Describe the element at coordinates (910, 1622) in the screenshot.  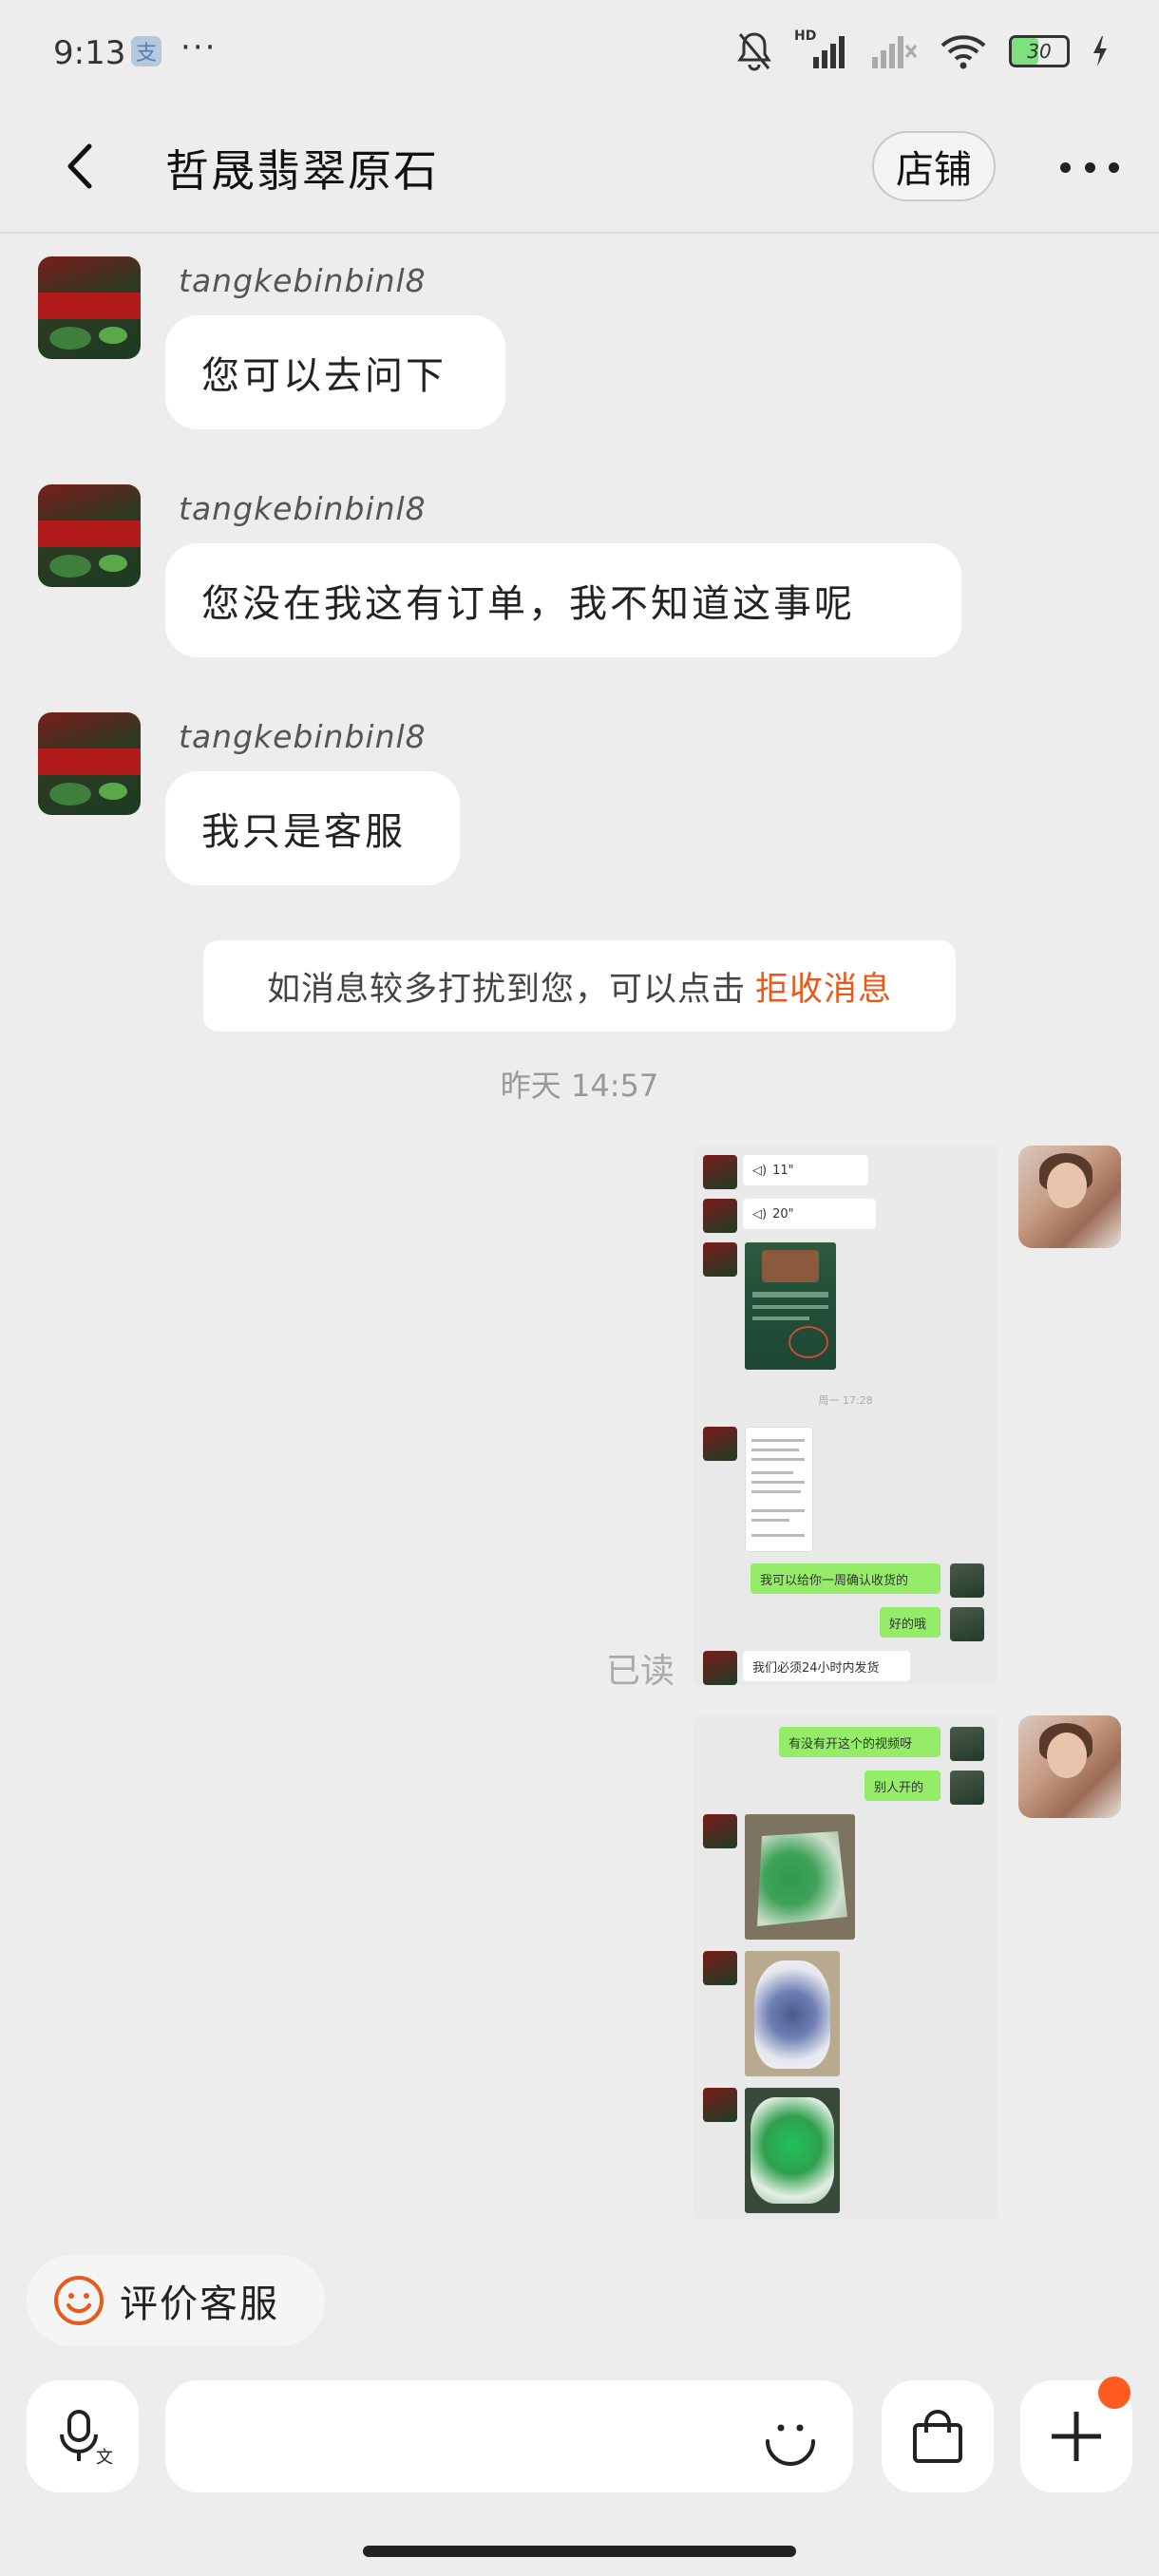
I see `outgoing-message-preview: 好的哦` at that location.